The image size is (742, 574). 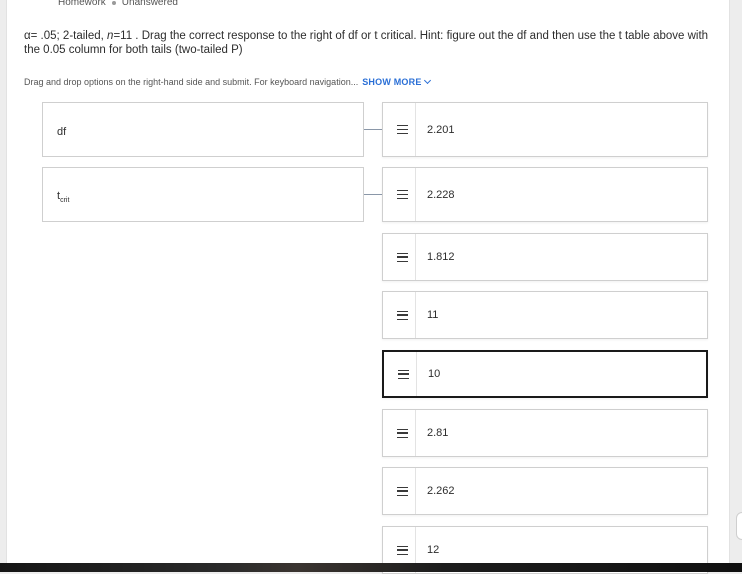 What do you see at coordinates (123, 36) in the screenshot?
I see `question-n-value: =11` at bounding box center [123, 36].